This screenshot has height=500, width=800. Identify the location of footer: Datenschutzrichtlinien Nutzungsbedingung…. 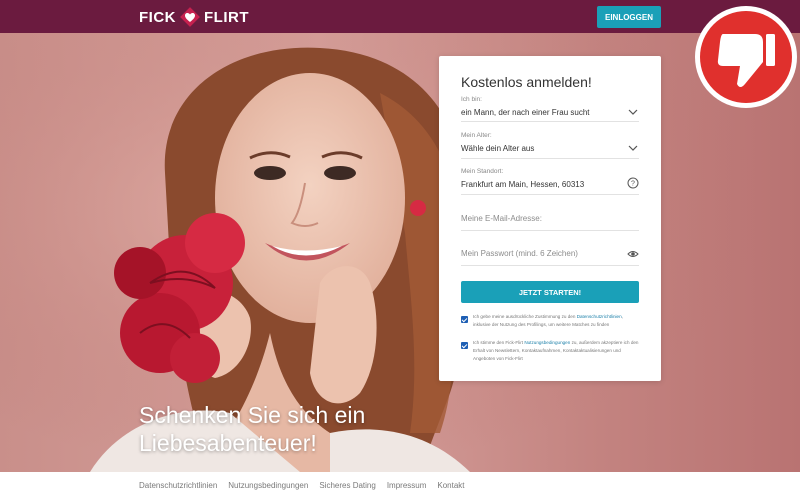
(400, 486).